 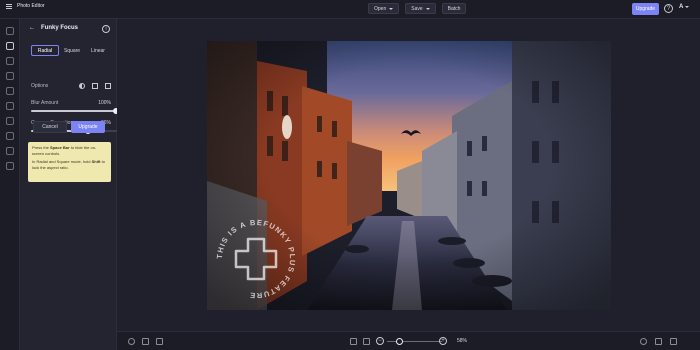 I want to click on menu-icon, so click(x=9, y=6).